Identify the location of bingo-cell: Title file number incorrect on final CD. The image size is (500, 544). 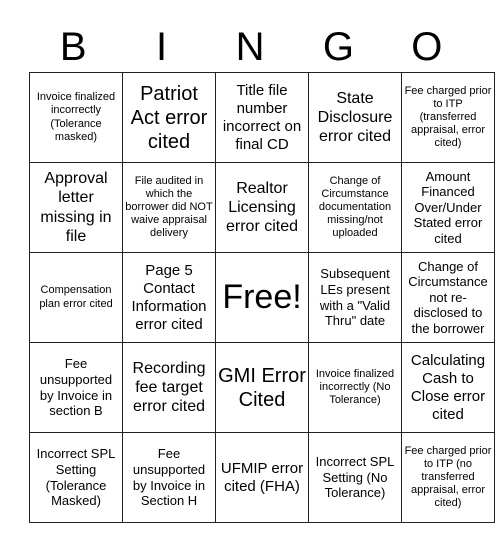
(262, 117).